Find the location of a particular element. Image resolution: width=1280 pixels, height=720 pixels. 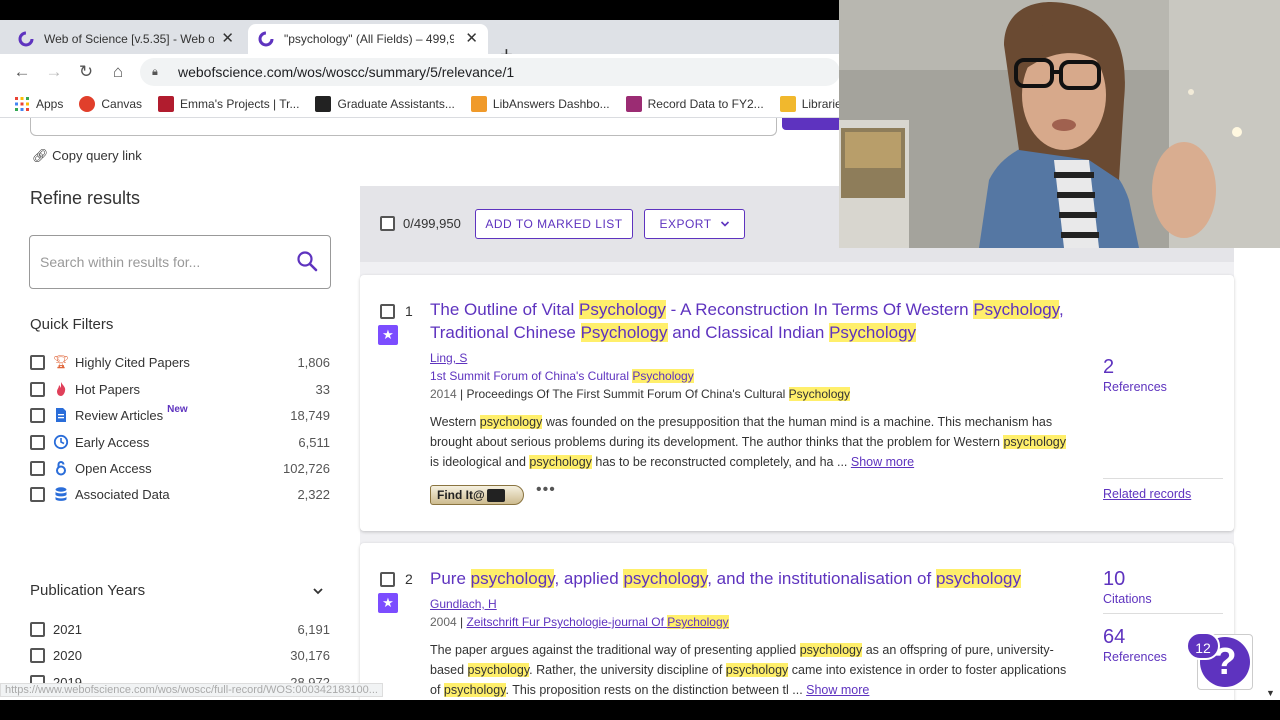

result-year: 2004 is located at coordinates (443, 622).